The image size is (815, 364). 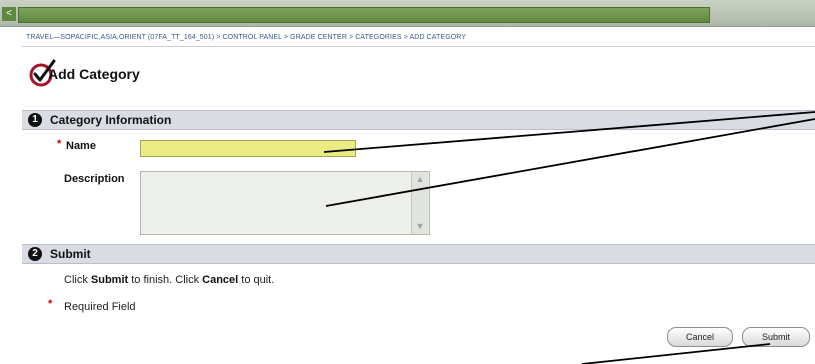 What do you see at coordinates (776, 337) in the screenshot?
I see `submit-button: Submit` at bounding box center [776, 337].